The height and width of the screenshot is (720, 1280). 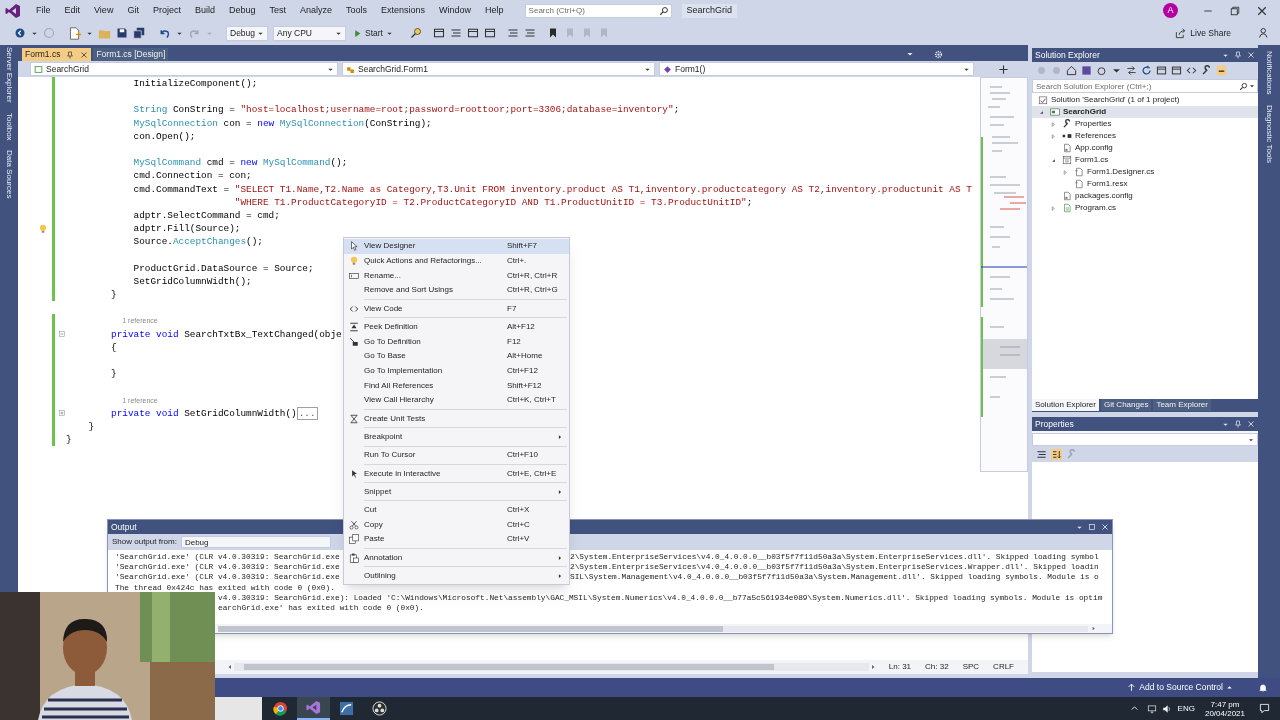 What do you see at coordinates (1065, 405) in the screenshot?
I see `panel-tab: Solution Explorer` at bounding box center [1065, 405].